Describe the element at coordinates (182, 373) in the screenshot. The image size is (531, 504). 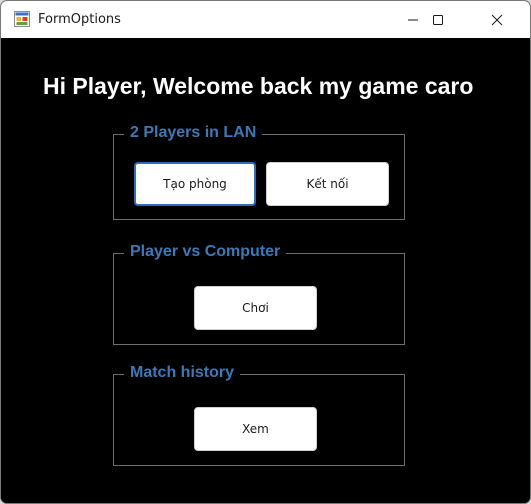
I see `history-group-legend: Match history` at that location.